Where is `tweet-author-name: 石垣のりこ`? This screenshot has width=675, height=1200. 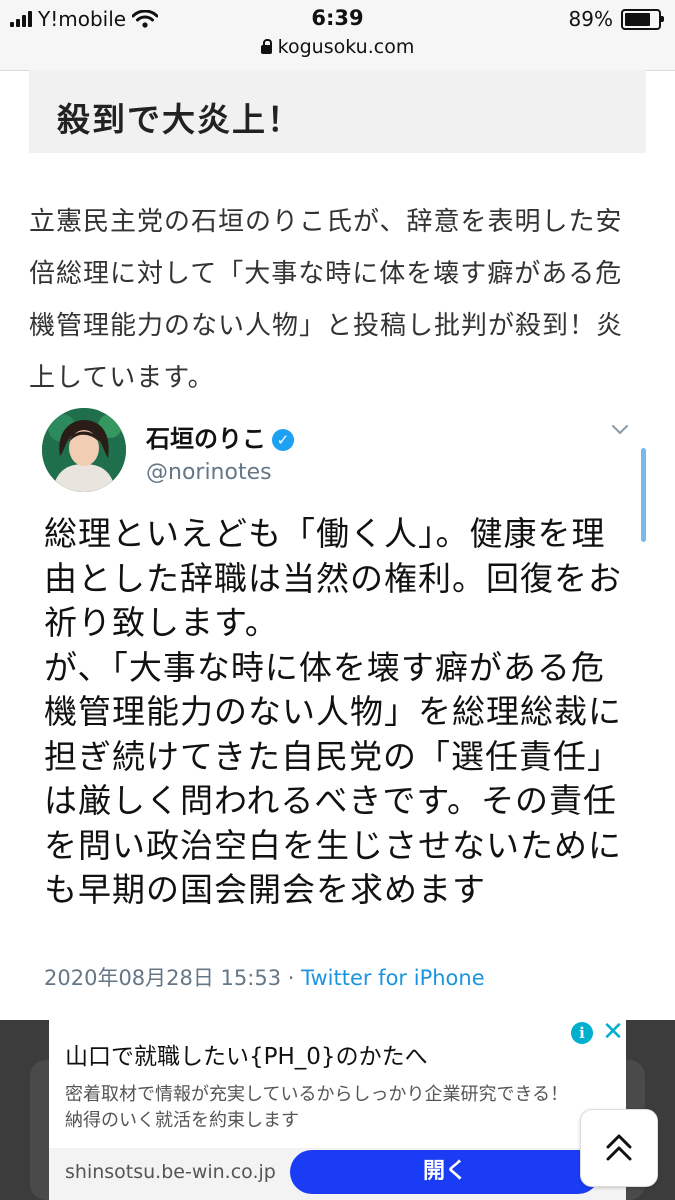
tweet-author-name: 石垣のりこ is located at coordinates (206, 439).